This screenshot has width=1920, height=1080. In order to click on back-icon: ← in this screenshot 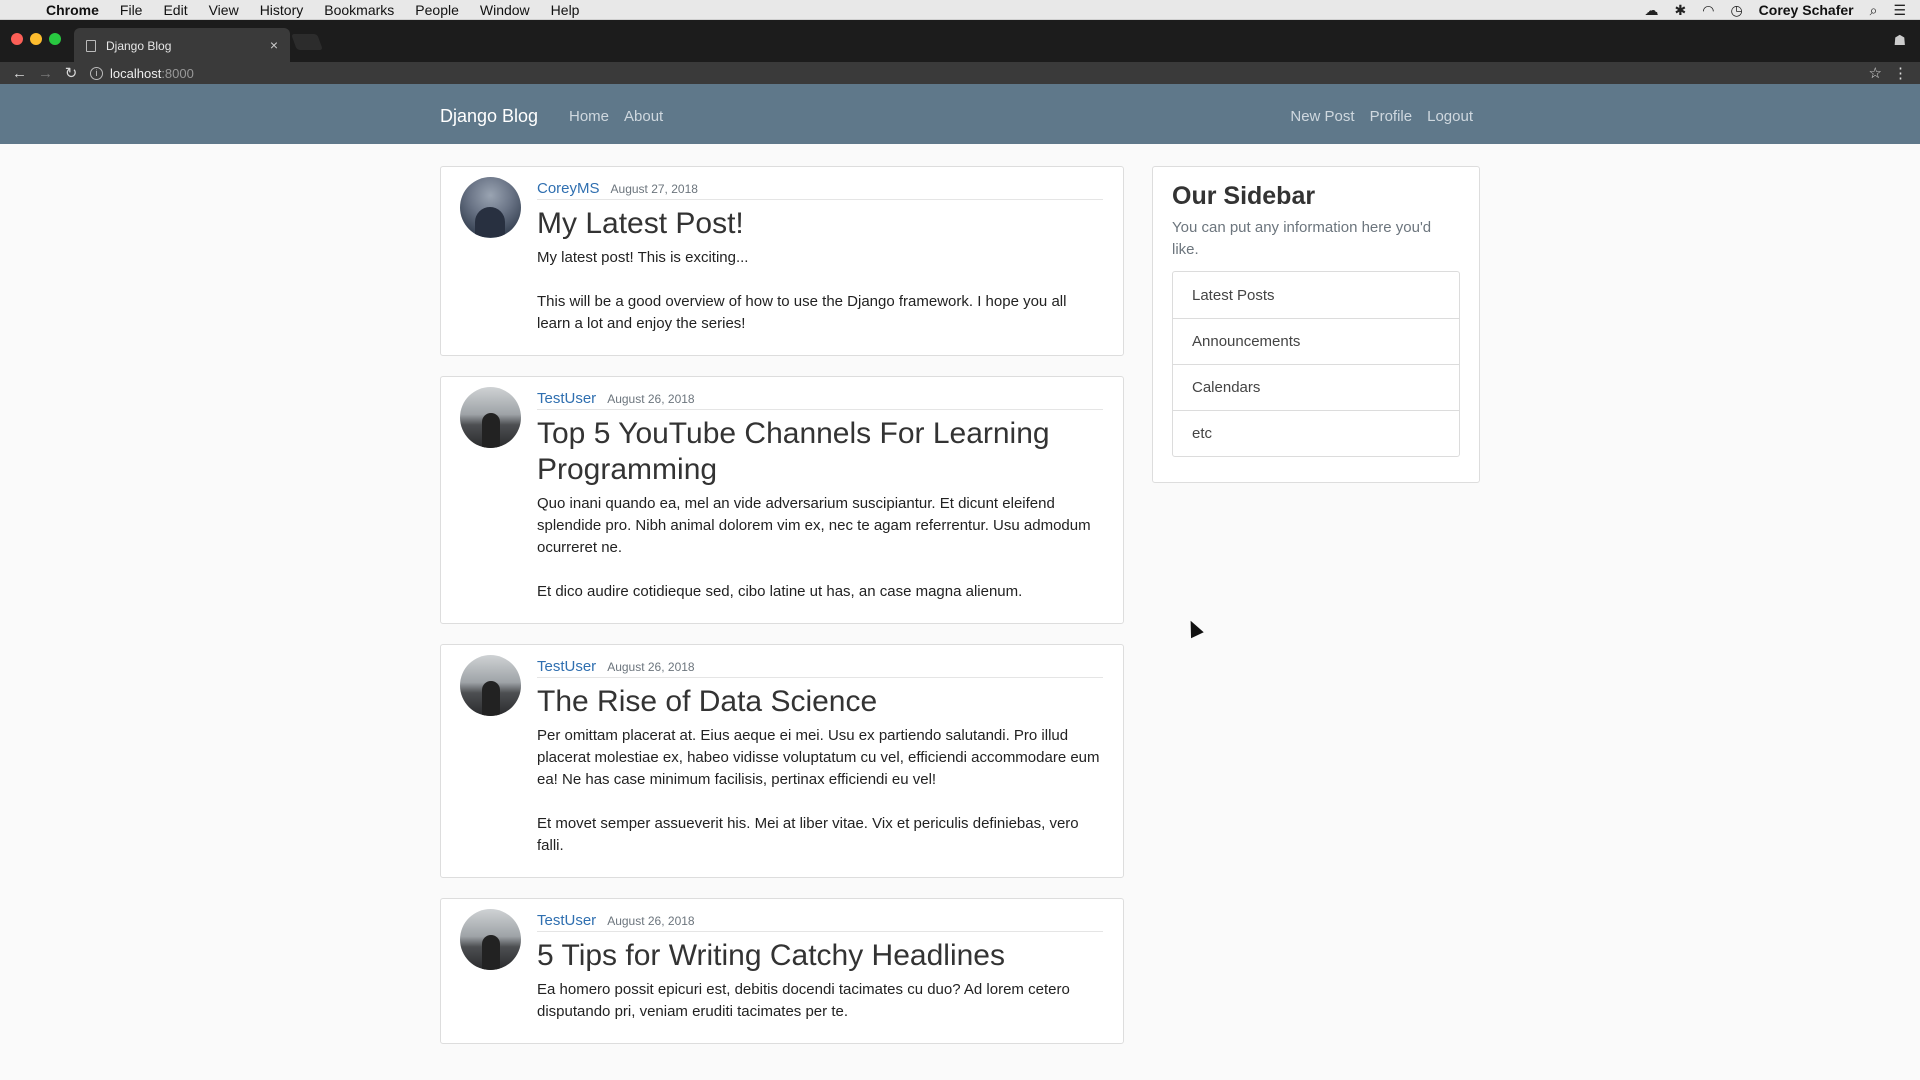, I will do `click(19, 73)`.